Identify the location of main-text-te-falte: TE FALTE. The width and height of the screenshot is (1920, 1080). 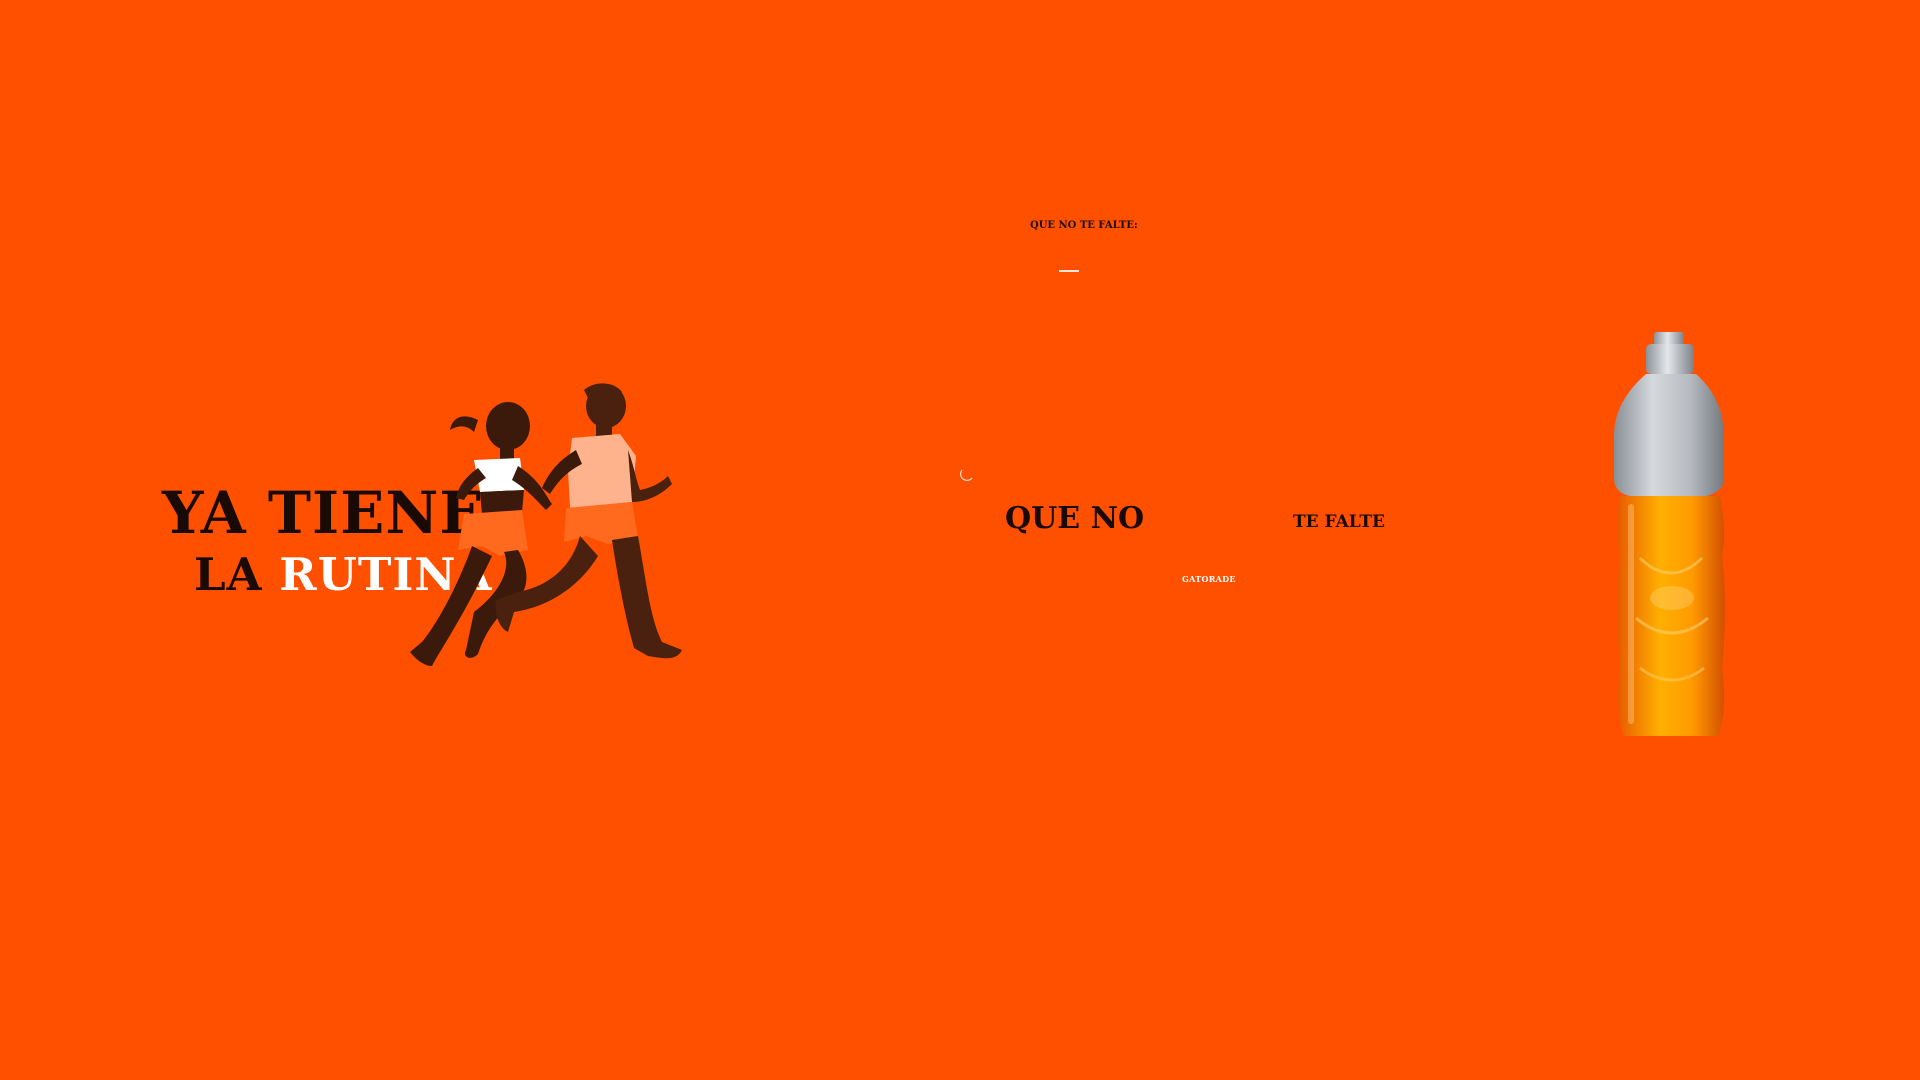
(1339, 522).